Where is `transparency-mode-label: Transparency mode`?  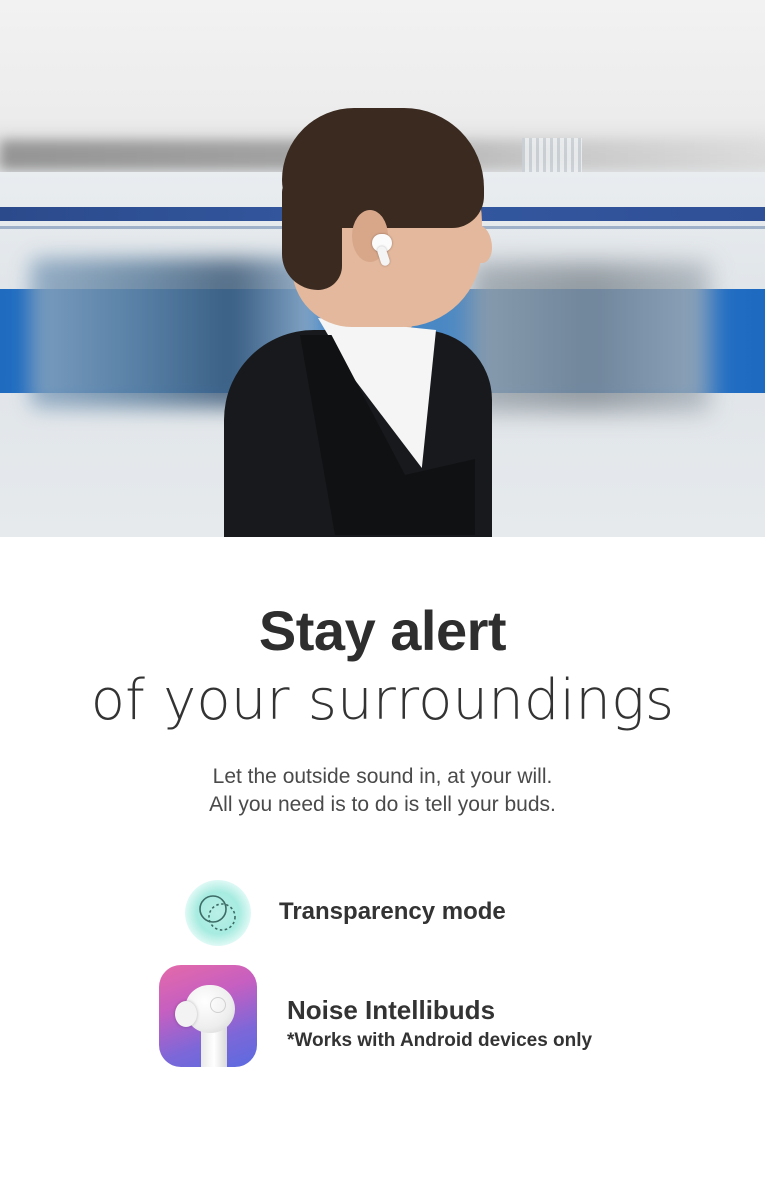
transparency-mode-label: Transparency mode is located at coordinates (392, 911).